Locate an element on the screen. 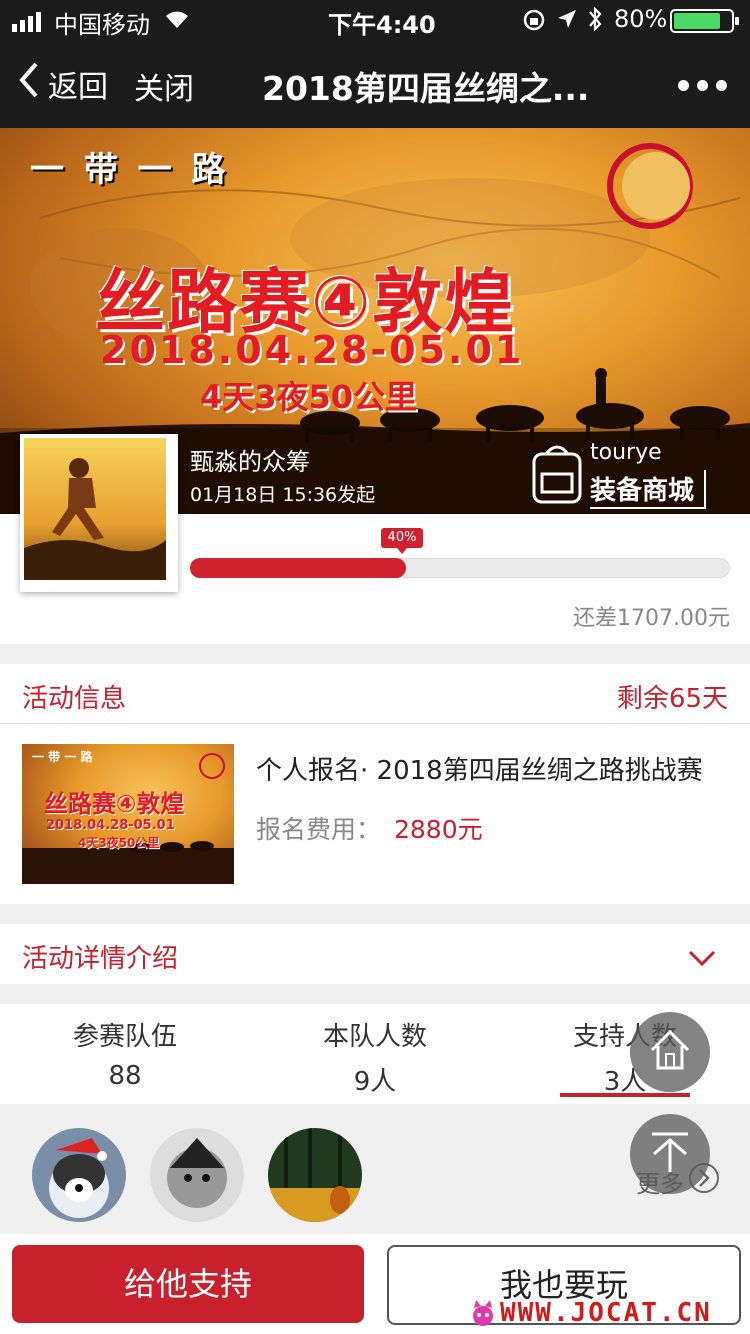 The image size is (750, 1334). stat-value: 88 is located at coordinates (125, 1076).